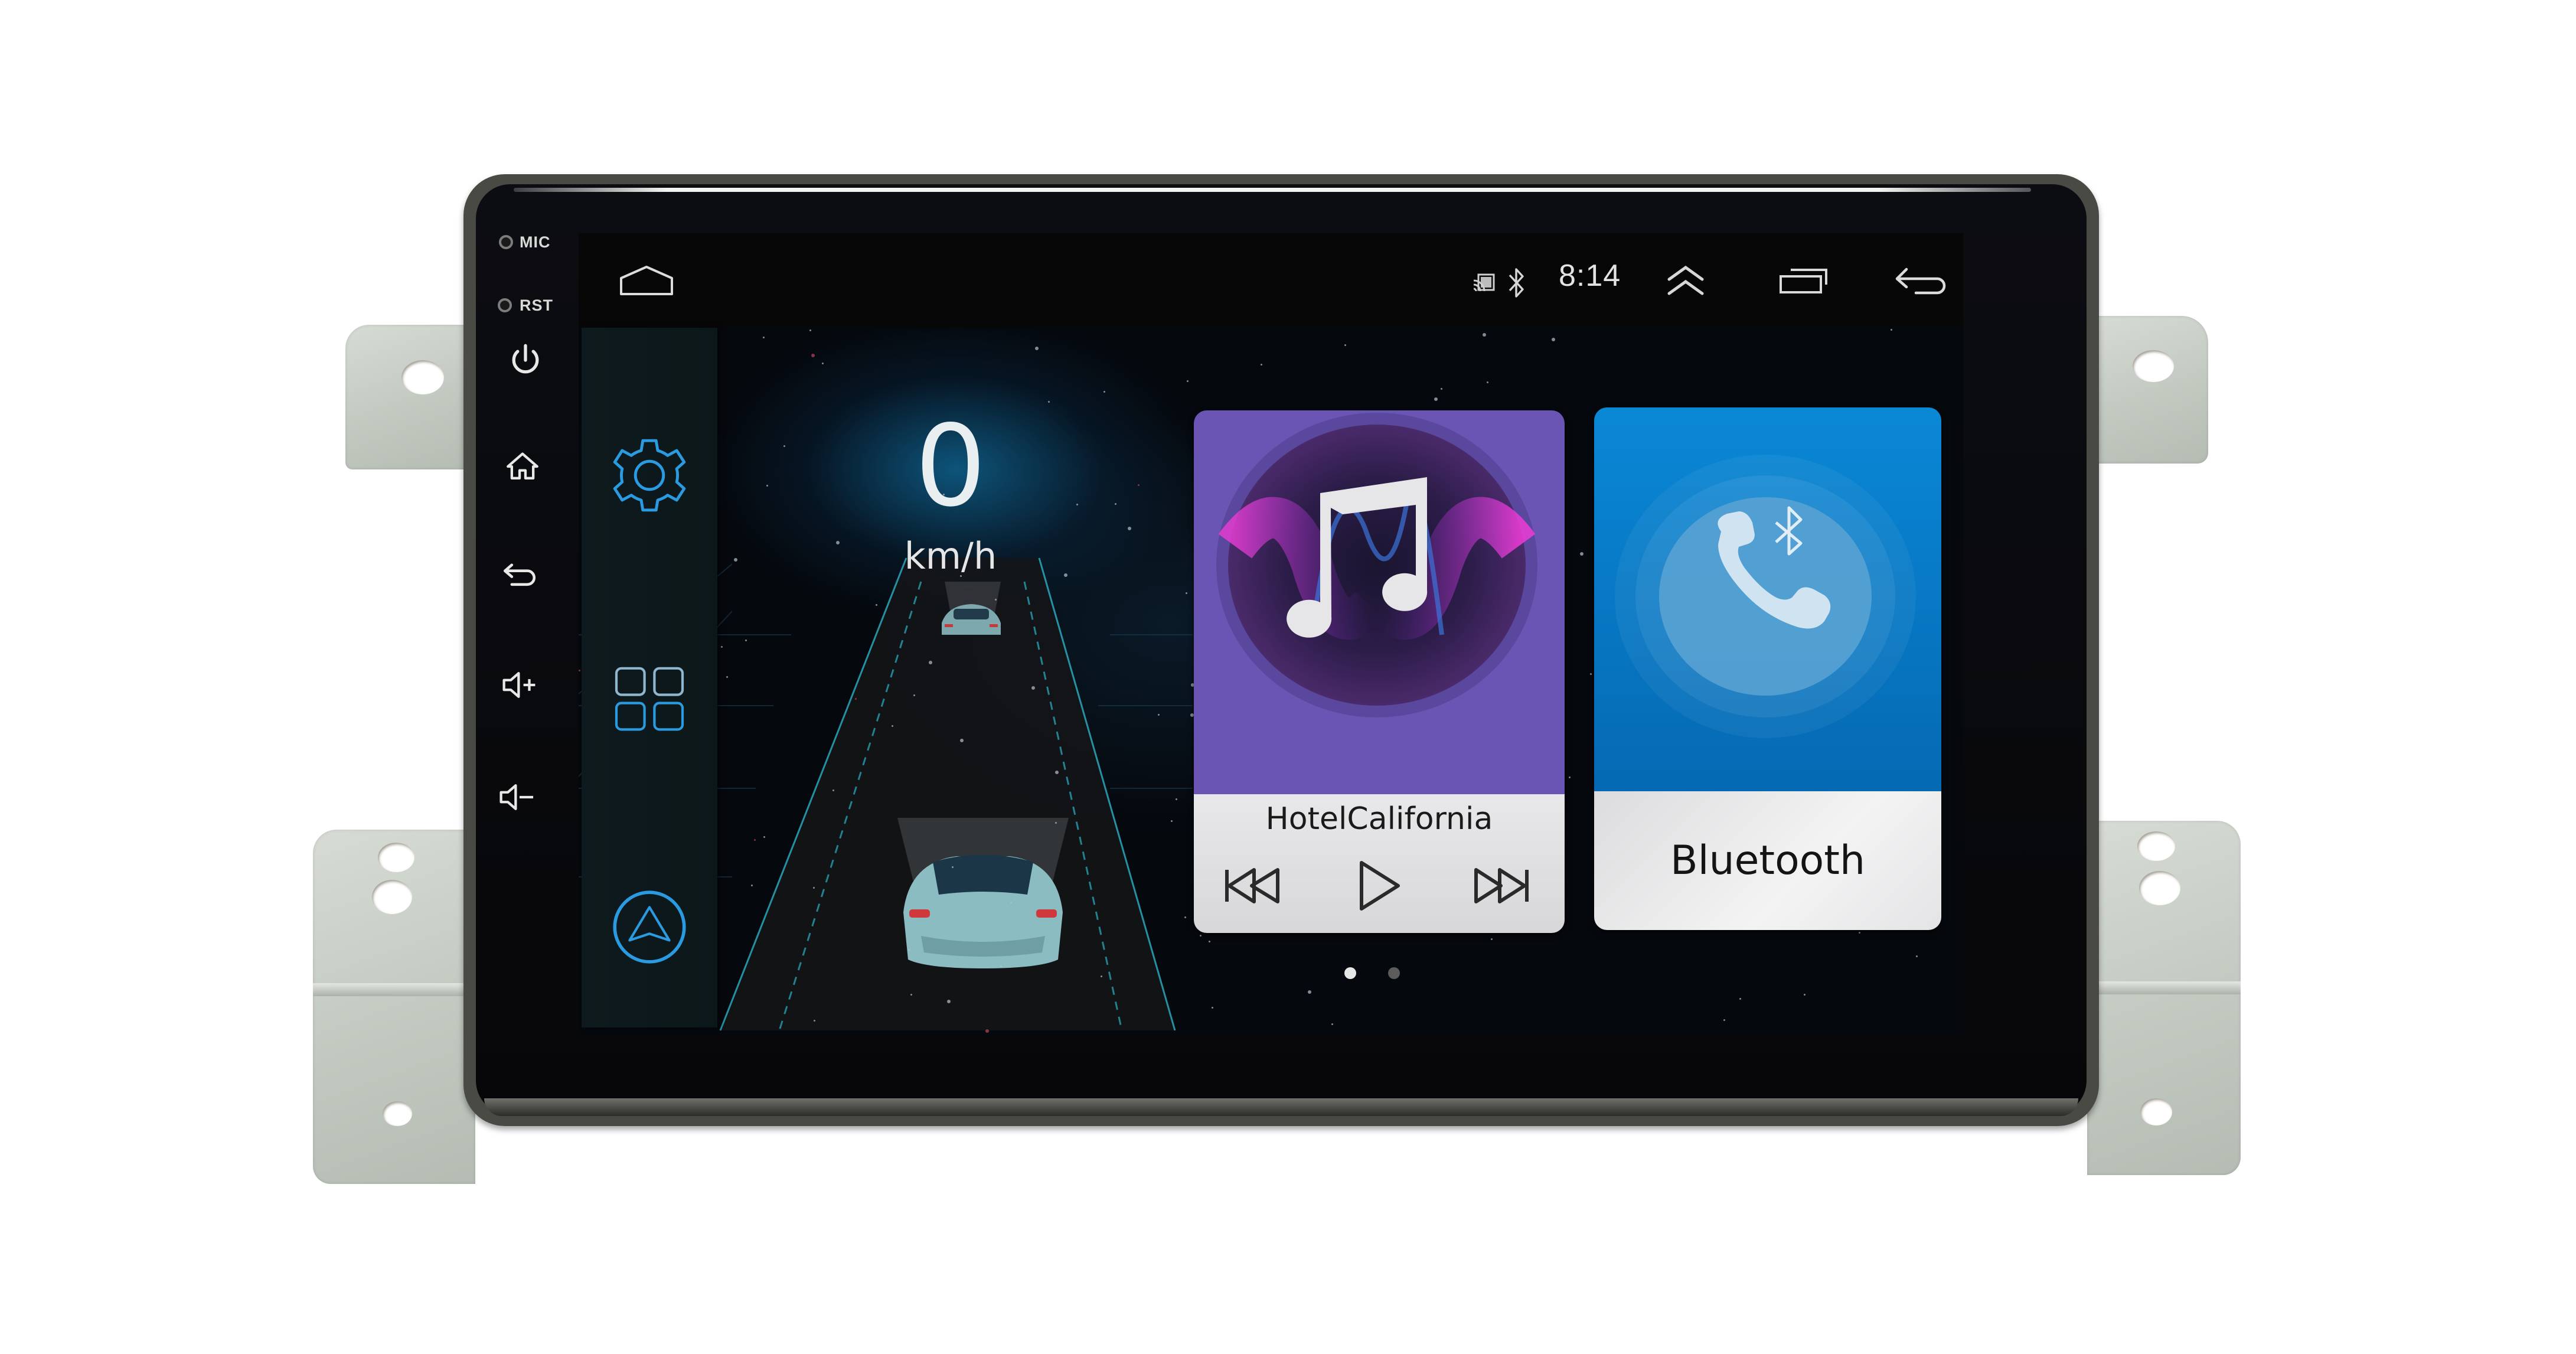  I want to click on bluetooth-icon, so click(1516, 283).